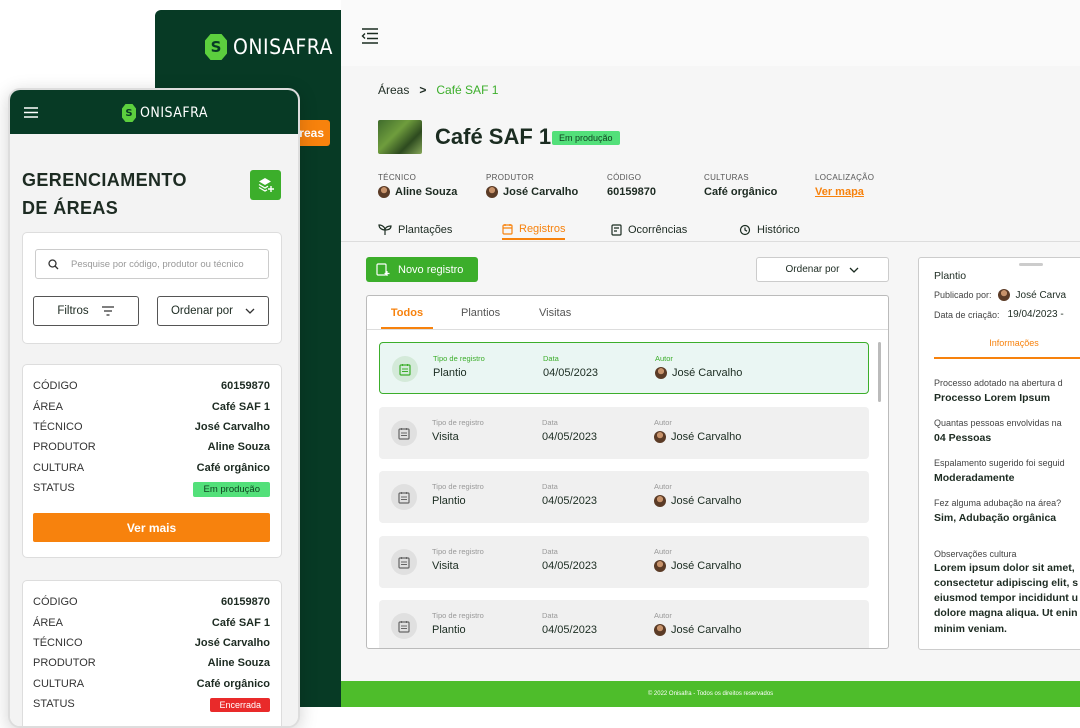  I want to click on row-label: CULTURA, so click(59, 468).